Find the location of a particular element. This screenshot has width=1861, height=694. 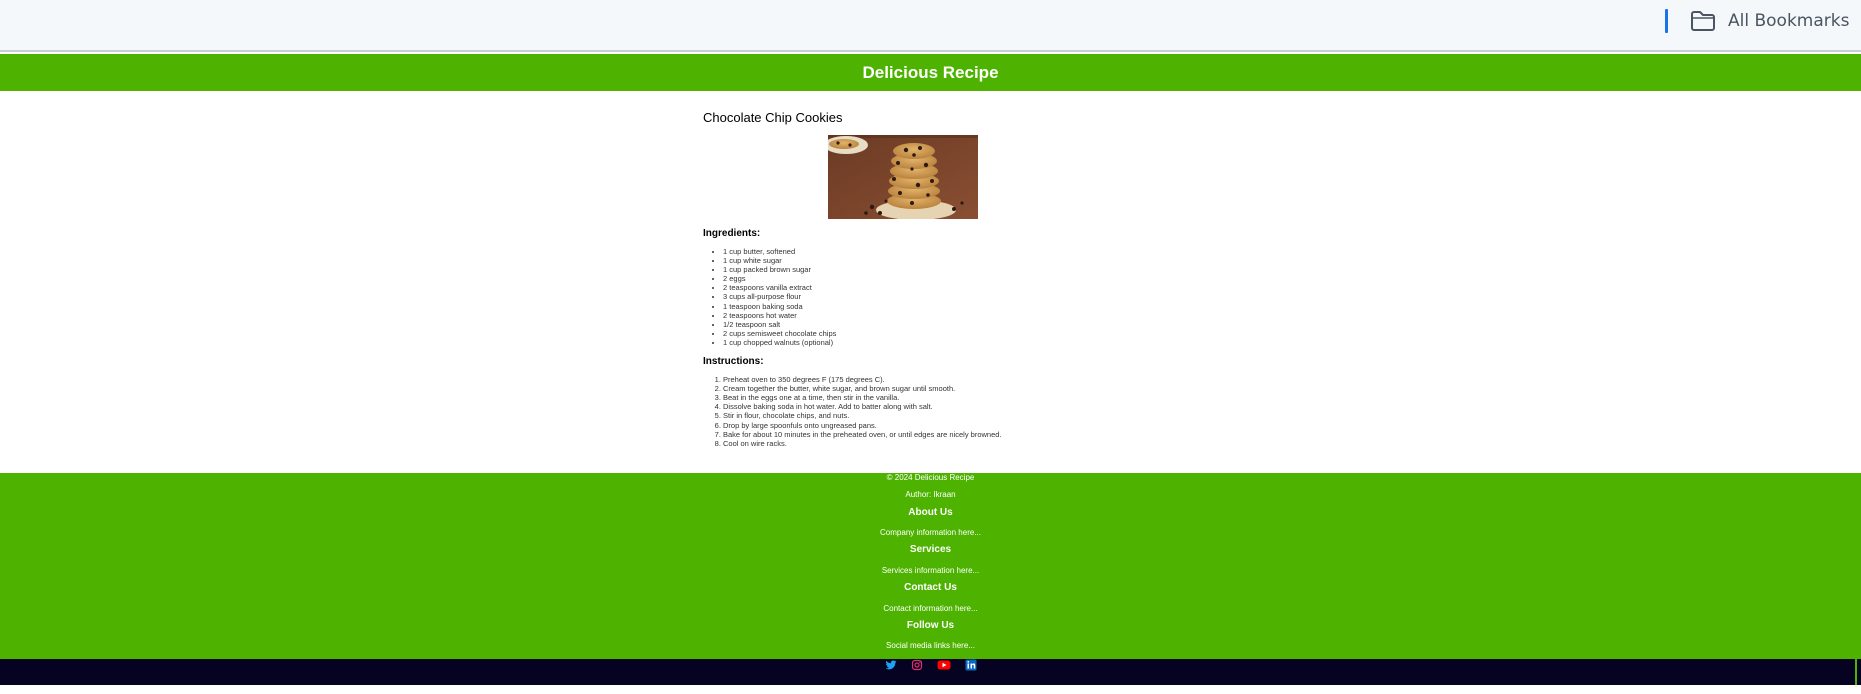

about-heading: About Us is located at coordinates (930, 512).